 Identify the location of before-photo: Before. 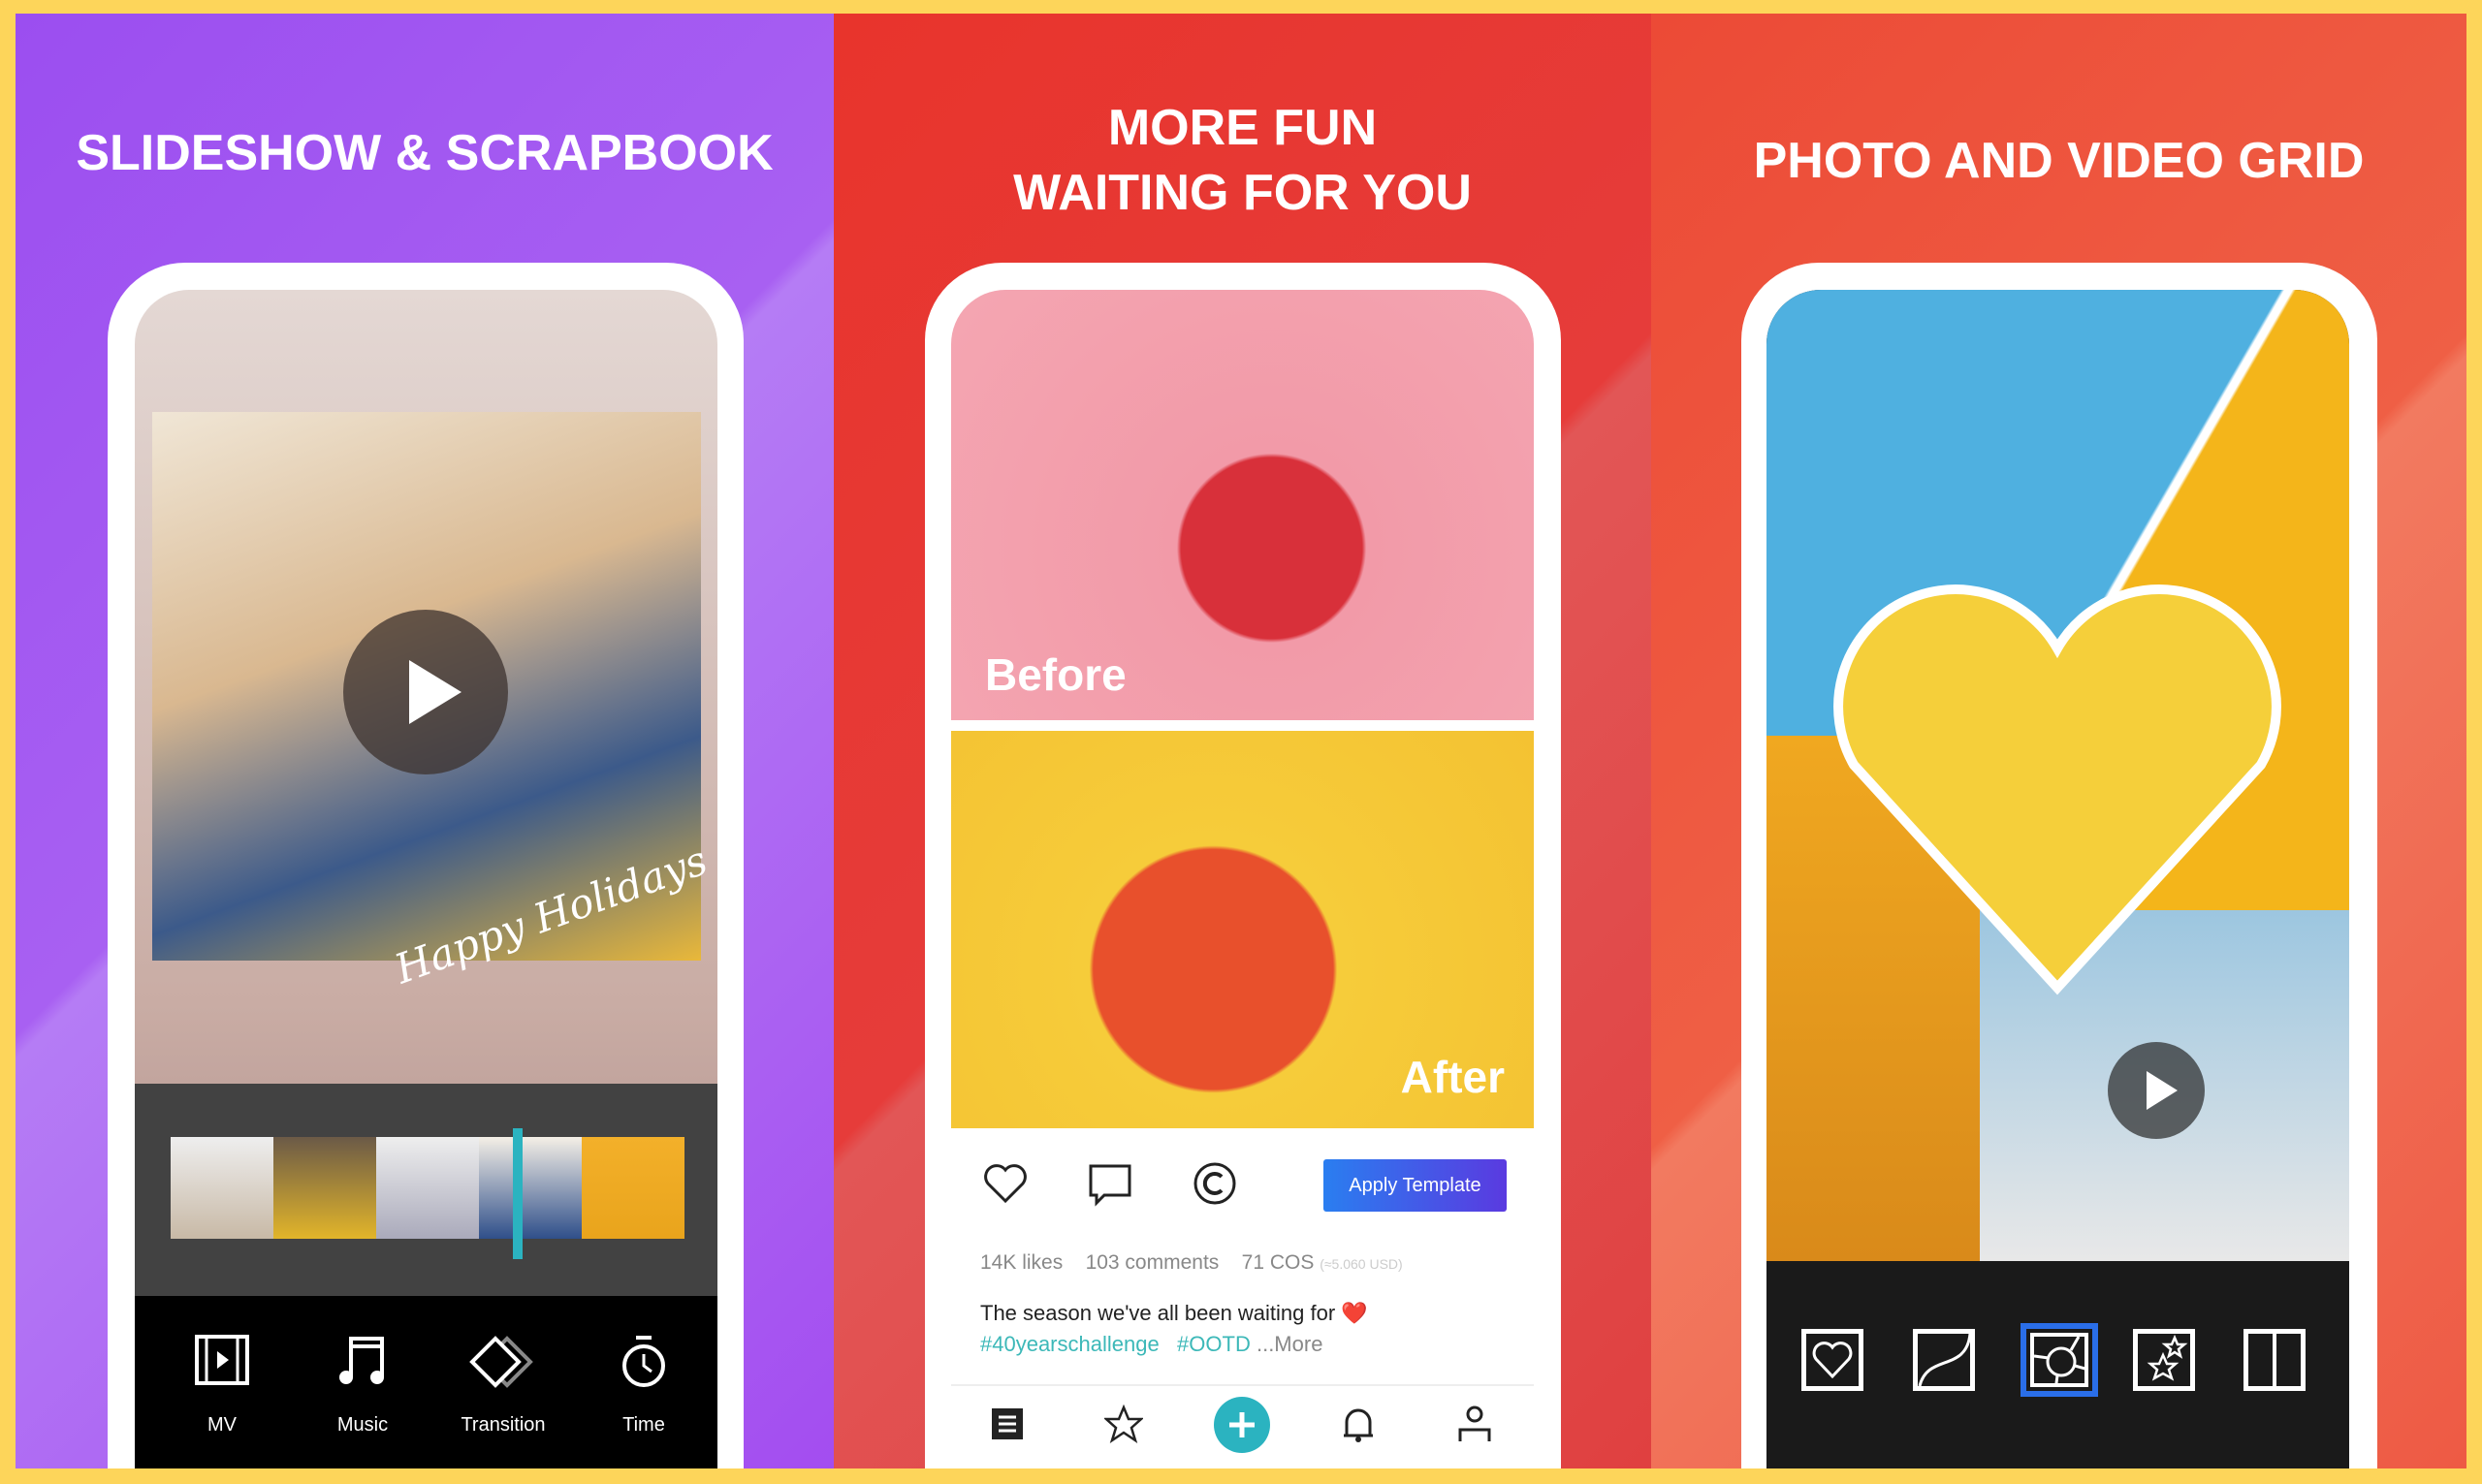
(1242, 505).